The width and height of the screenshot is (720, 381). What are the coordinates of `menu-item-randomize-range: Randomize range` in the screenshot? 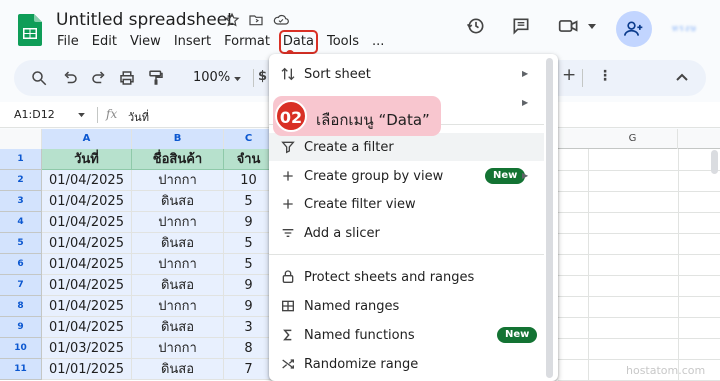 It's located at (406, 364).